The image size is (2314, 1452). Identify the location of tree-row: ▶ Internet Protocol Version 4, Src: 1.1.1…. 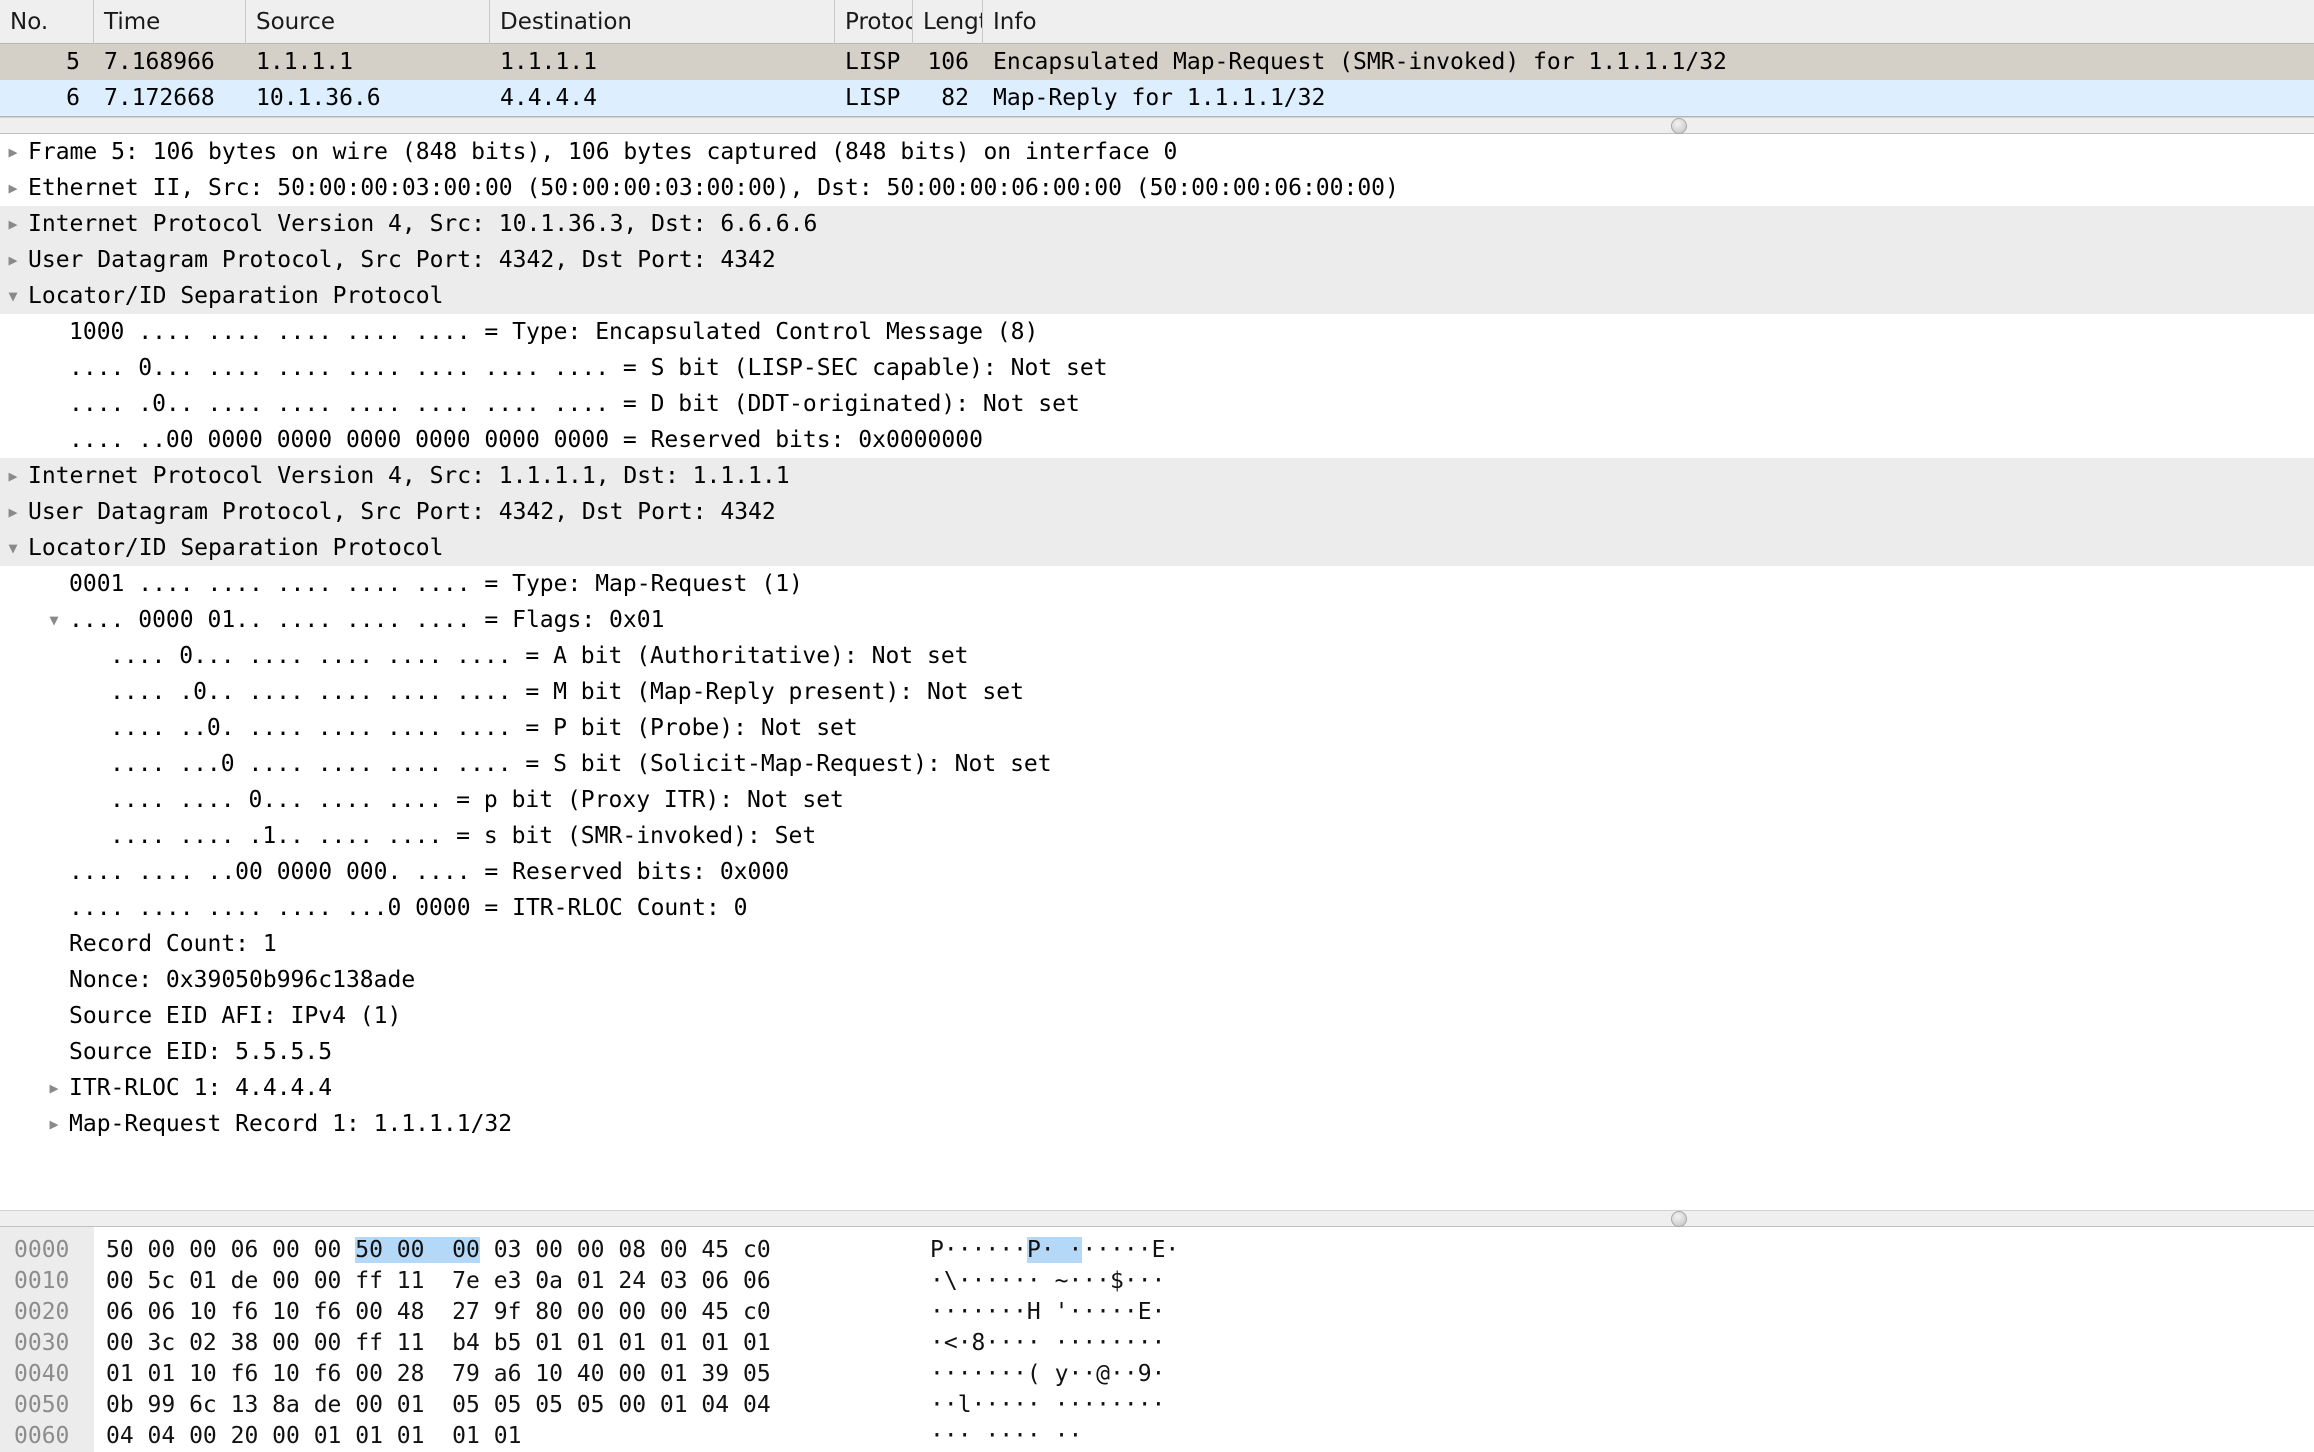
(1157, 476).